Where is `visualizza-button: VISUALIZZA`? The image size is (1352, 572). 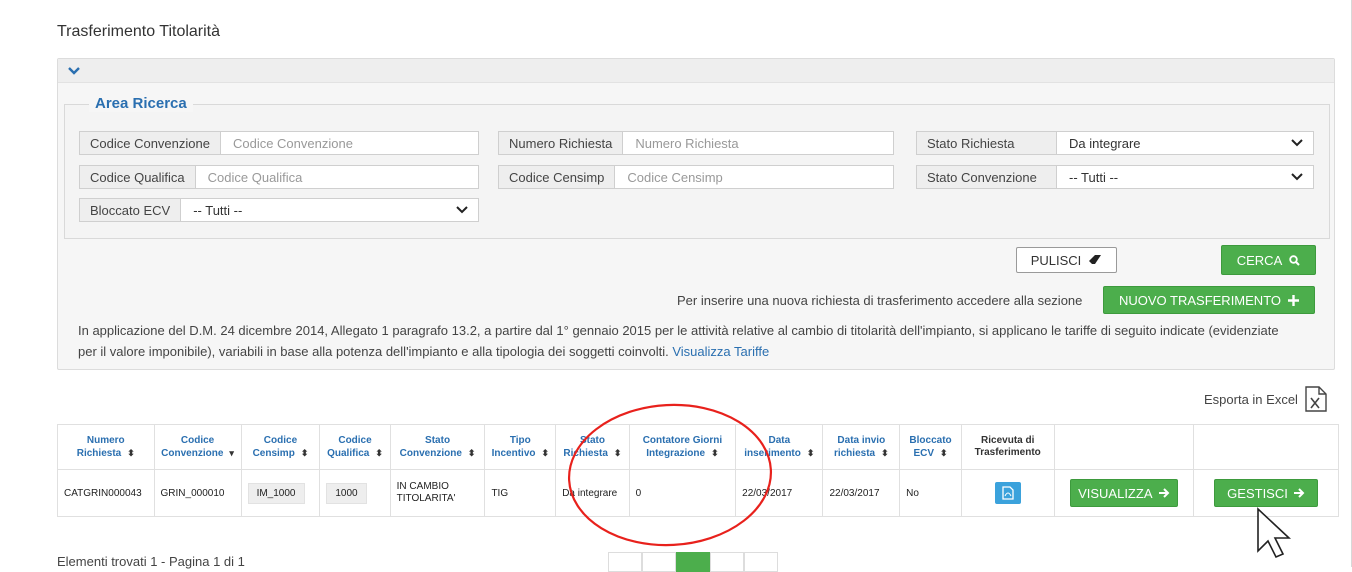
visualizza-button: VISUALIZZA is located at coordinates (1123, 493).